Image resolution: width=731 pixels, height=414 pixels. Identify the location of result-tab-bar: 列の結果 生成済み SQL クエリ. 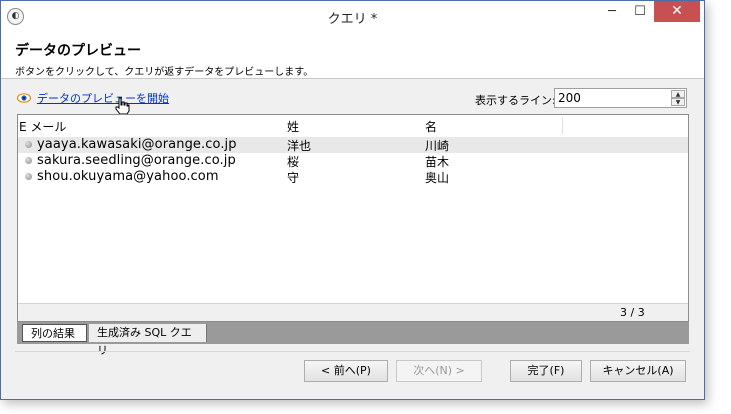
(353, 339).